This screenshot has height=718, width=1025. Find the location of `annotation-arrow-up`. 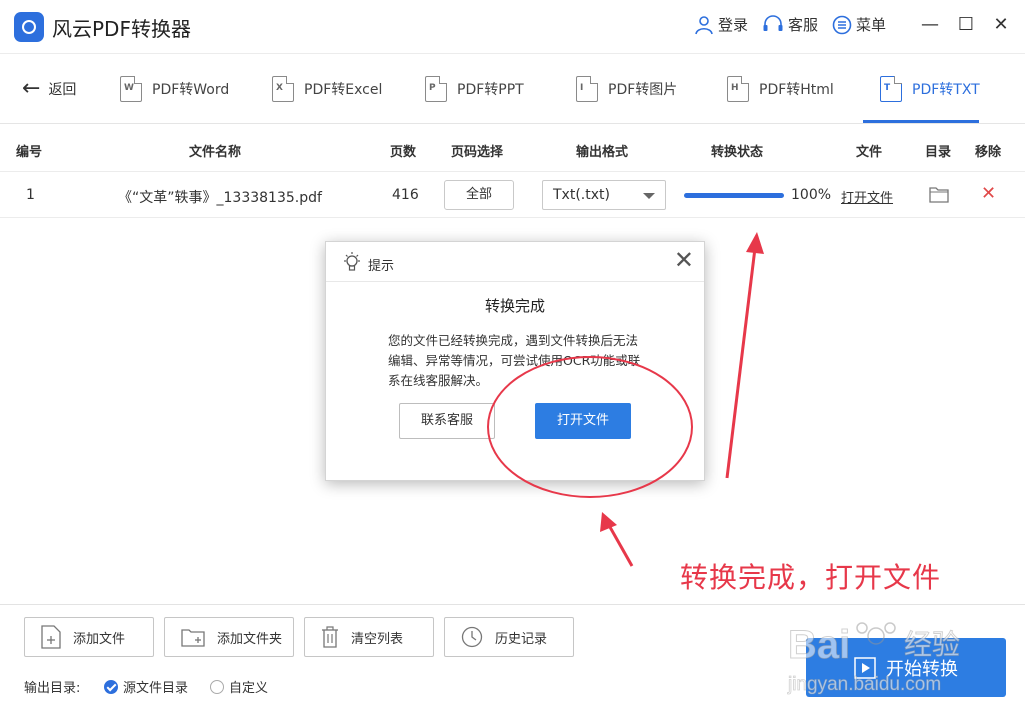

annotation-arrow-up is located at coordinates (741, 359).